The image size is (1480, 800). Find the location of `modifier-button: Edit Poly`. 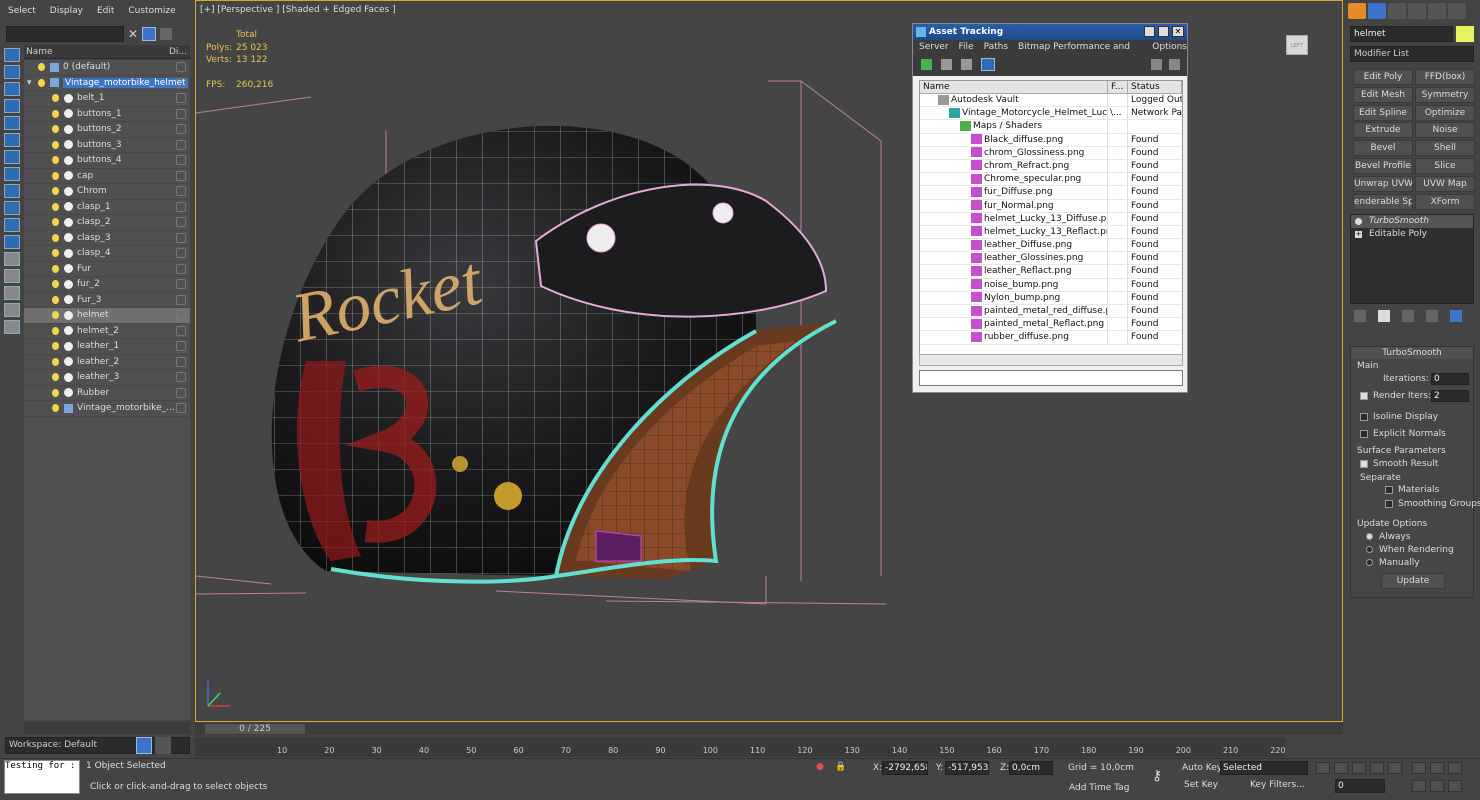

modifier-button: Edit Poly is located at coordinates (1383, 77).